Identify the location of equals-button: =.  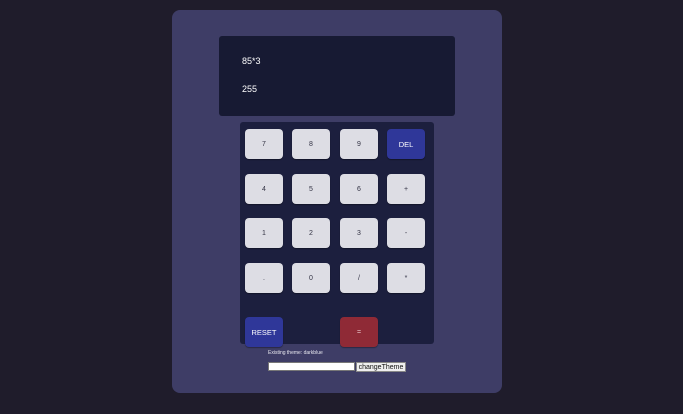
(359, 332).